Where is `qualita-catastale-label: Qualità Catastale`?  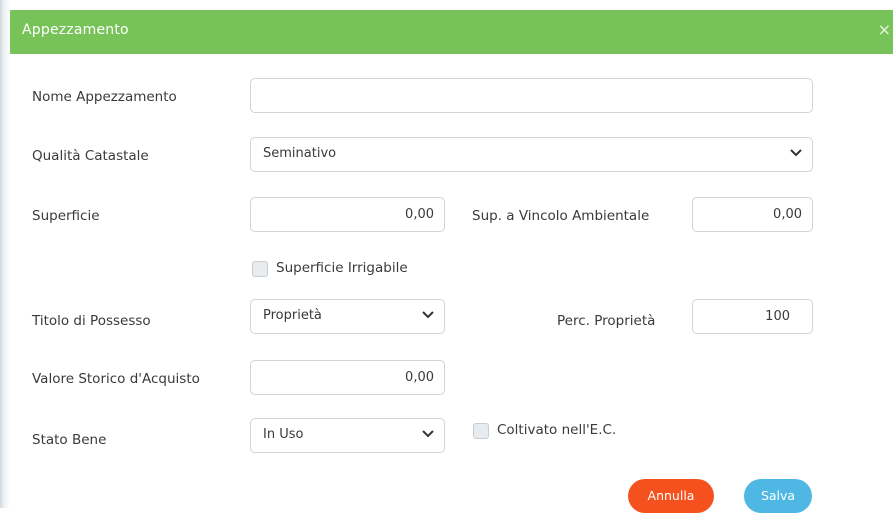
qualita-catastale-label: Qualità Catastale is located at coordinates (90, 156).